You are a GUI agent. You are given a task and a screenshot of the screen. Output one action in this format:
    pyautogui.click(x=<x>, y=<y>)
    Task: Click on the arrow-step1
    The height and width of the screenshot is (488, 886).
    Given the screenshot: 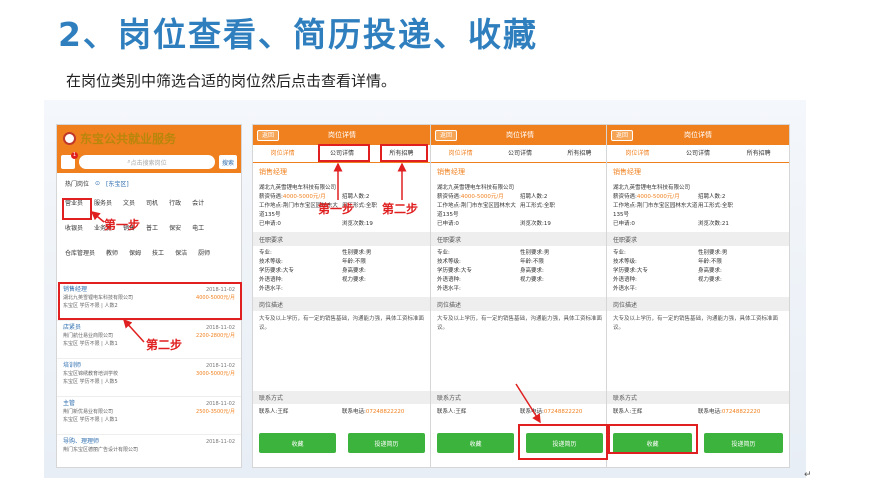 What is the action you would take?
    pyautogui.click(x=97, y=217)
    